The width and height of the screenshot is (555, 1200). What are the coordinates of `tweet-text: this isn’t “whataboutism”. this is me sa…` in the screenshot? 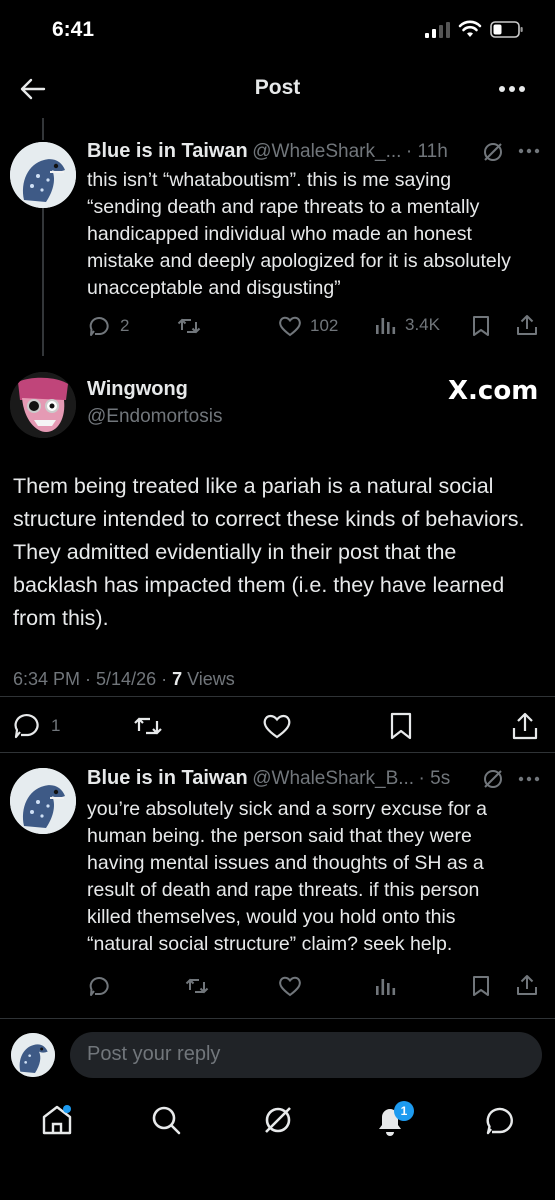 It's located at (299, 234).